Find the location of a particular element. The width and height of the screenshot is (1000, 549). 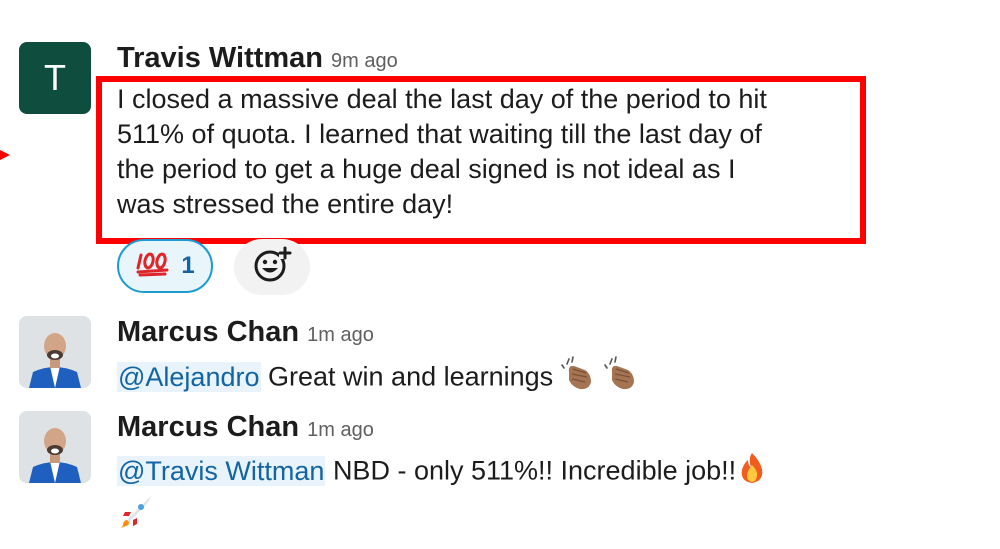

user-mention: @Alejandro is located at coordinates (189, 376).